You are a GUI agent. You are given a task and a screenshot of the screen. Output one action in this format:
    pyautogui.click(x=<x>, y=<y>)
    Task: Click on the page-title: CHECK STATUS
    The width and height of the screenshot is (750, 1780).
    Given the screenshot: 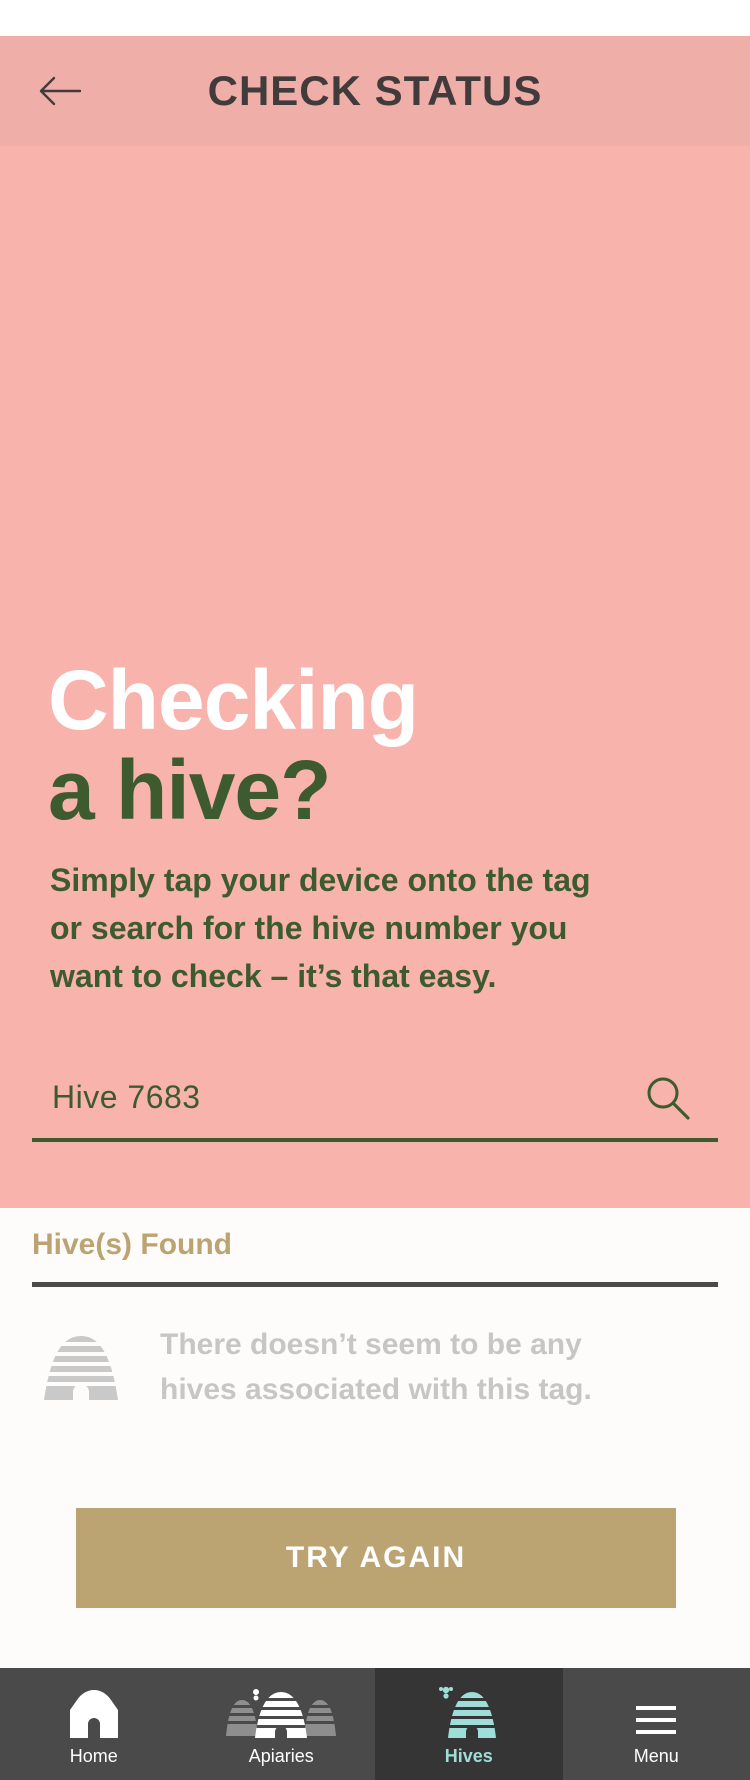 What is the action you would take?
    pyautogui.click(x=375, y=90)
    